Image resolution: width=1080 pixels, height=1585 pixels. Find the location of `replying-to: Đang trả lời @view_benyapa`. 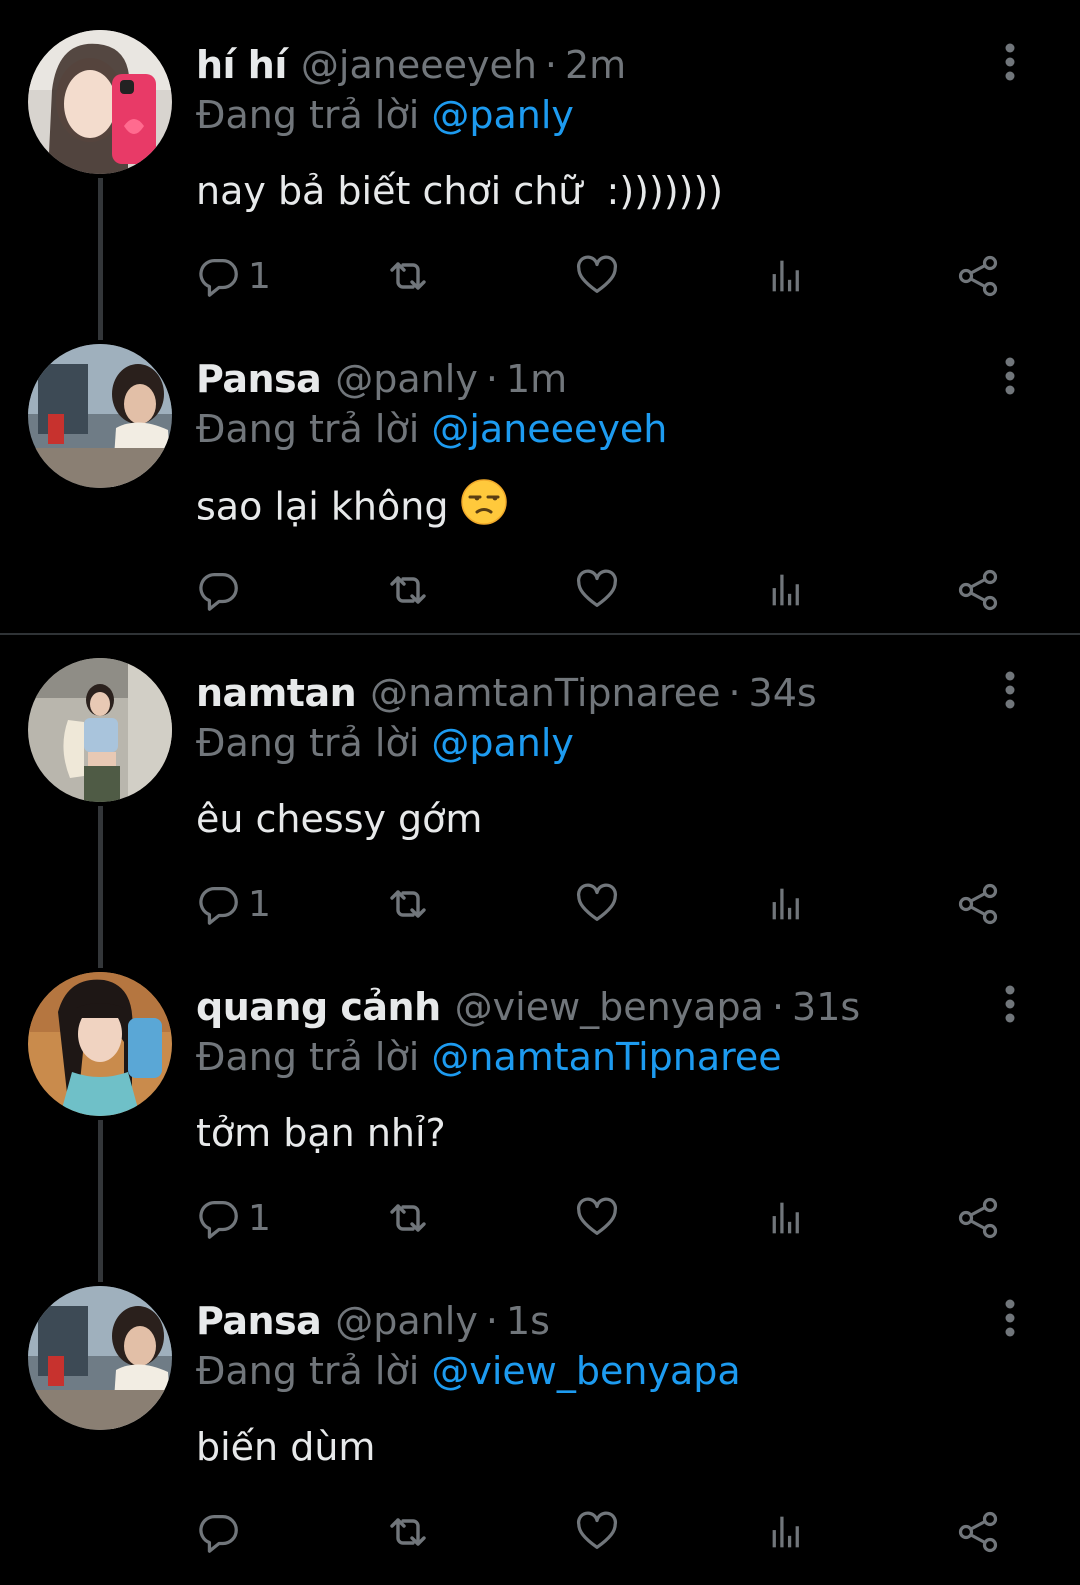

replying-to: Đang trả lời @view_benyapa is located at coordinates (468, 1371).